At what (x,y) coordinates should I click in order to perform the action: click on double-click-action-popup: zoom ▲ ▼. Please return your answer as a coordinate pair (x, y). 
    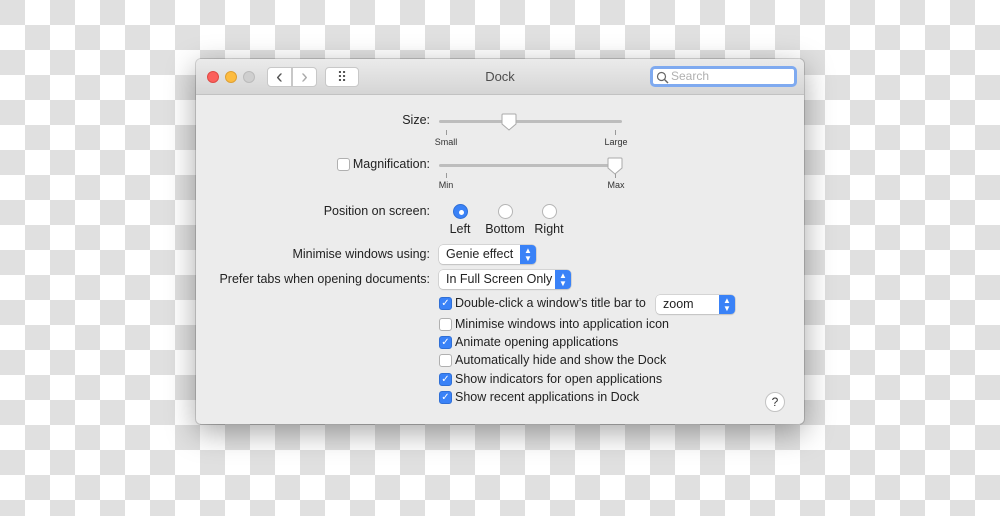
    Looking at the image, I should click on (695, 304).